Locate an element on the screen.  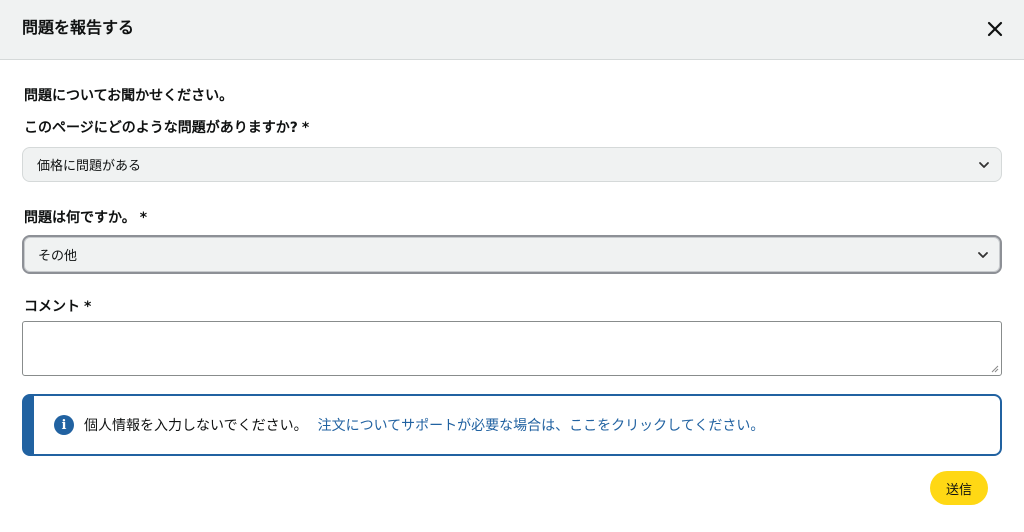
info-icon: i is located at coordinates (64, 425).